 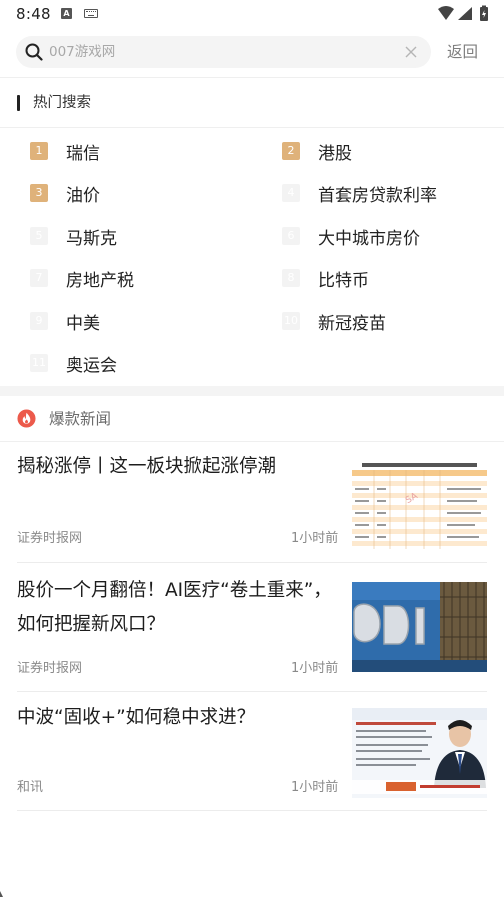 What do you see at coordinates (419, 753) in the screenshot?
I see `news-thumbnail-person-photo` at bounding box center [419, 753].